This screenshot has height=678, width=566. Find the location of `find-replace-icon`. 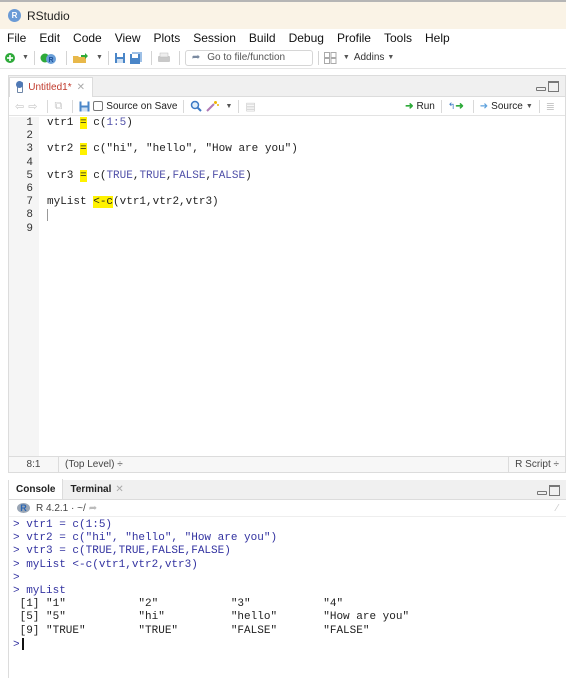

find-replace-icon is located at coordinates (196, 106).